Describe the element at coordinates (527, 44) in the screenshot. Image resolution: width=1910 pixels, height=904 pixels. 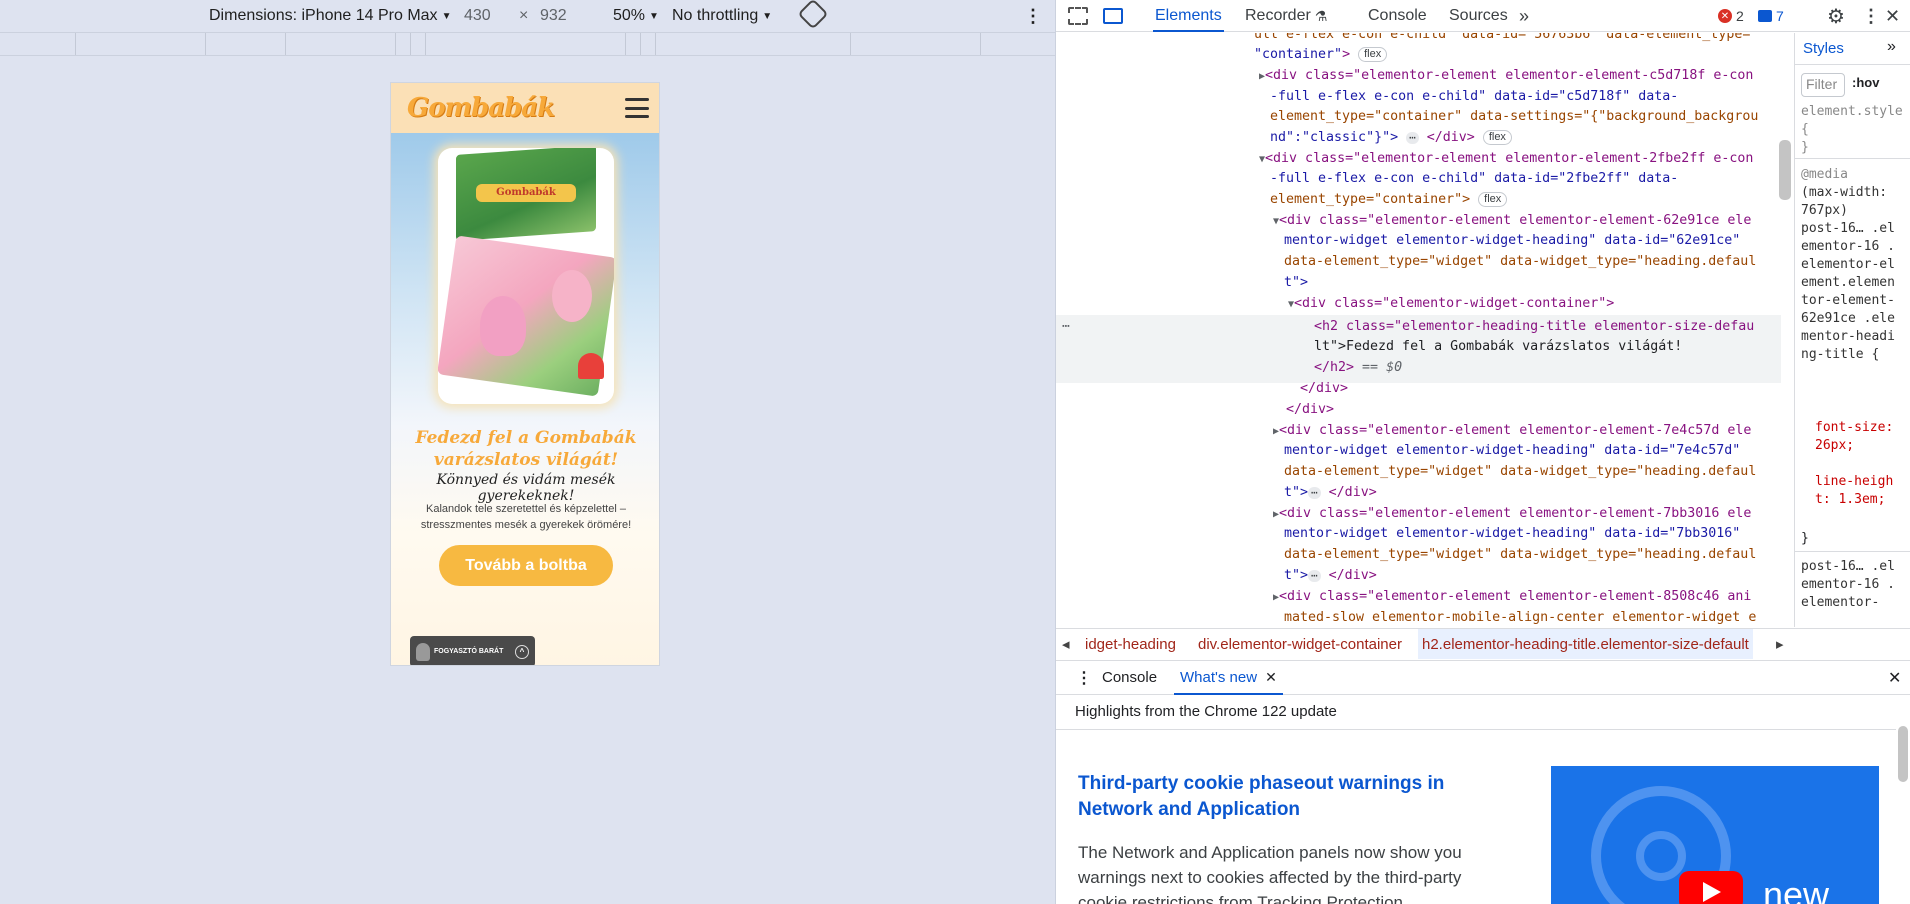
I see `media-query-ruler` at that location.